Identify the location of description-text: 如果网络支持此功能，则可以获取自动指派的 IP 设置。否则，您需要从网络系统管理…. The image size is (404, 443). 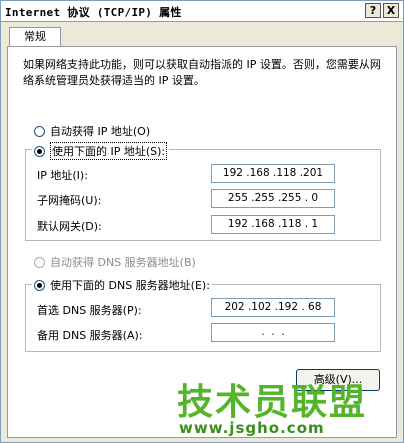
(202, 72).